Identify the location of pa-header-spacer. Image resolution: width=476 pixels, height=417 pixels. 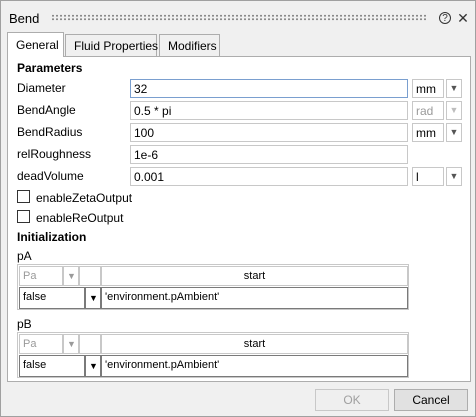
(90, 276).